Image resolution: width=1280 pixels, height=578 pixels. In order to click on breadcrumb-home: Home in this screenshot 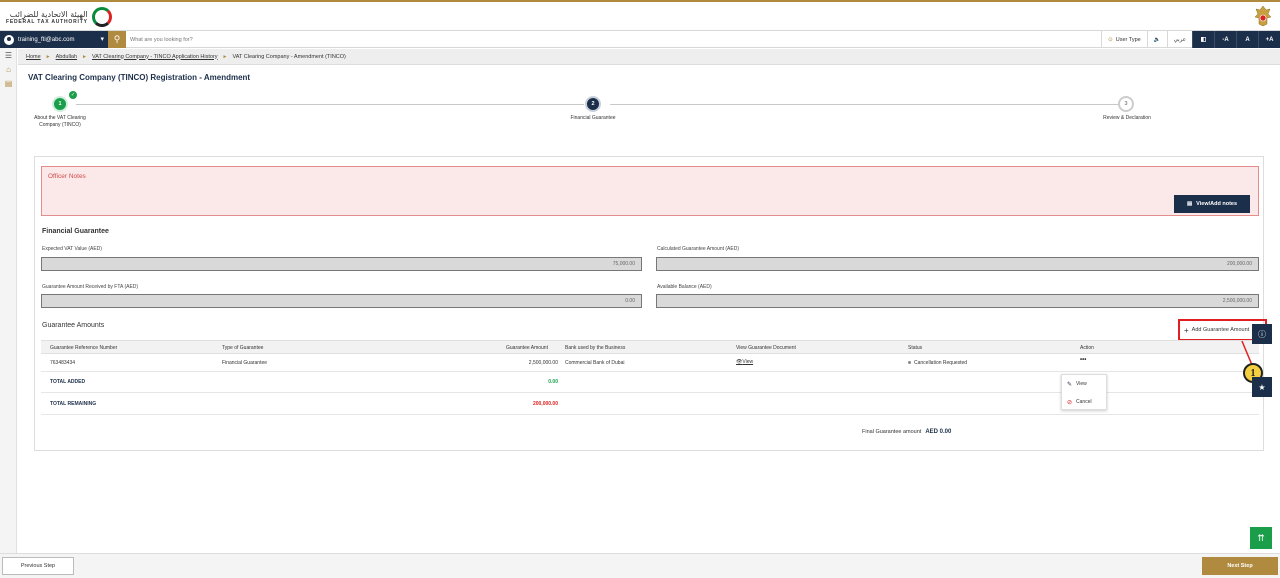, I will do `click(33, 57)`.